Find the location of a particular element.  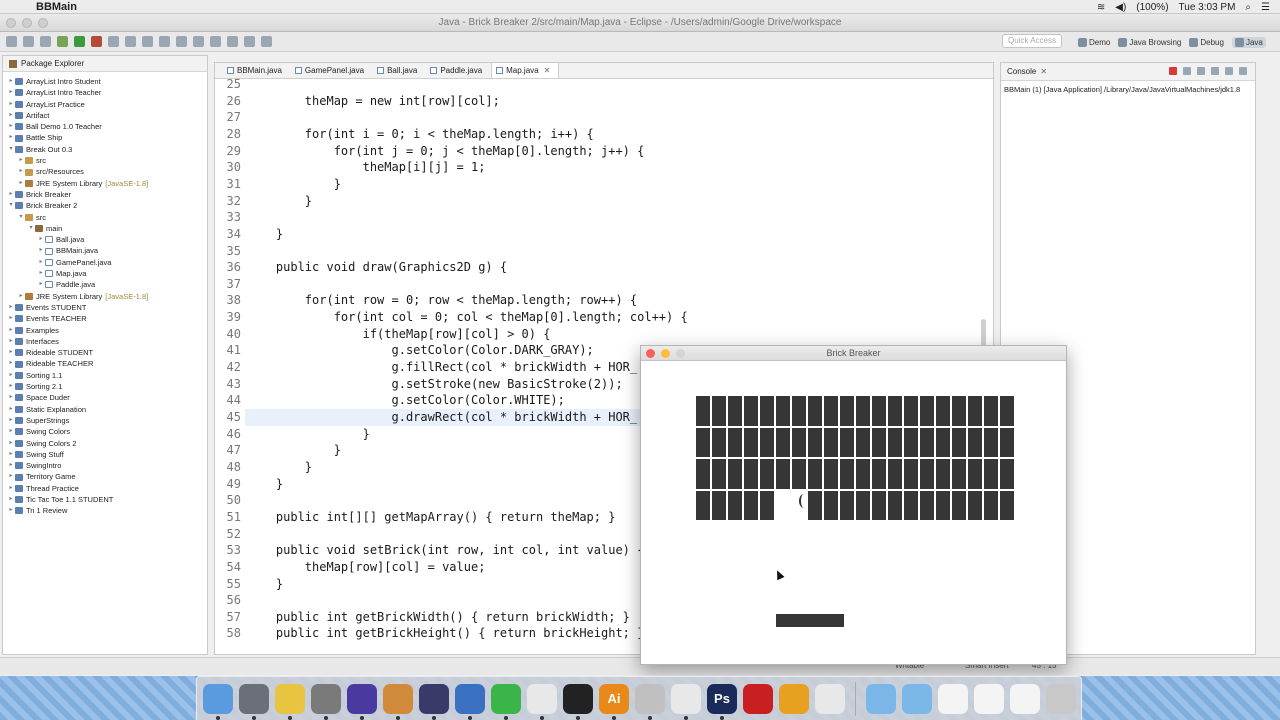

tree-item: ▸ Swing Colors is located at coordinates (105, 431).